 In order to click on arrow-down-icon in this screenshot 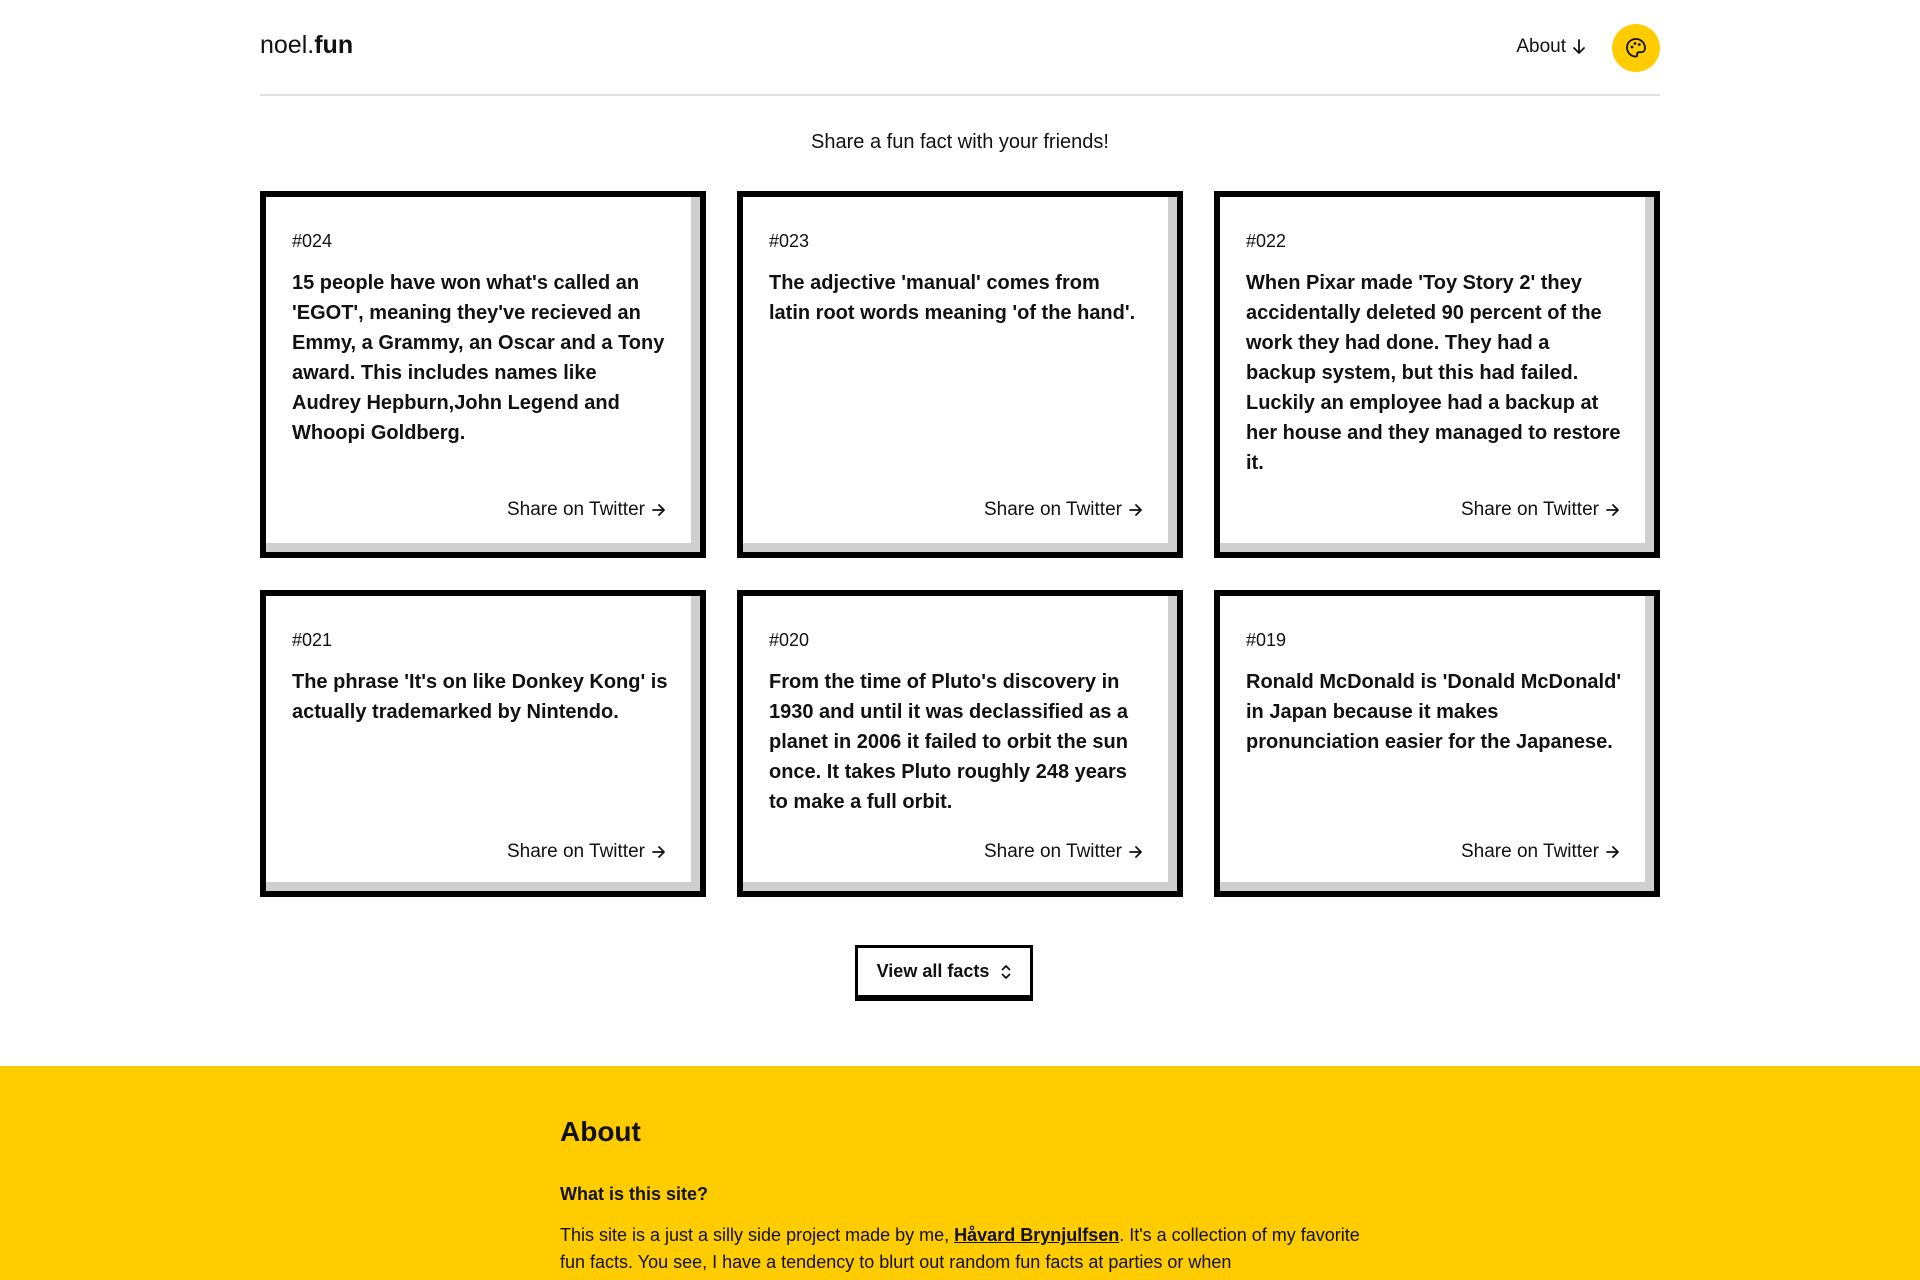, I will do `click(1579, 46)`.